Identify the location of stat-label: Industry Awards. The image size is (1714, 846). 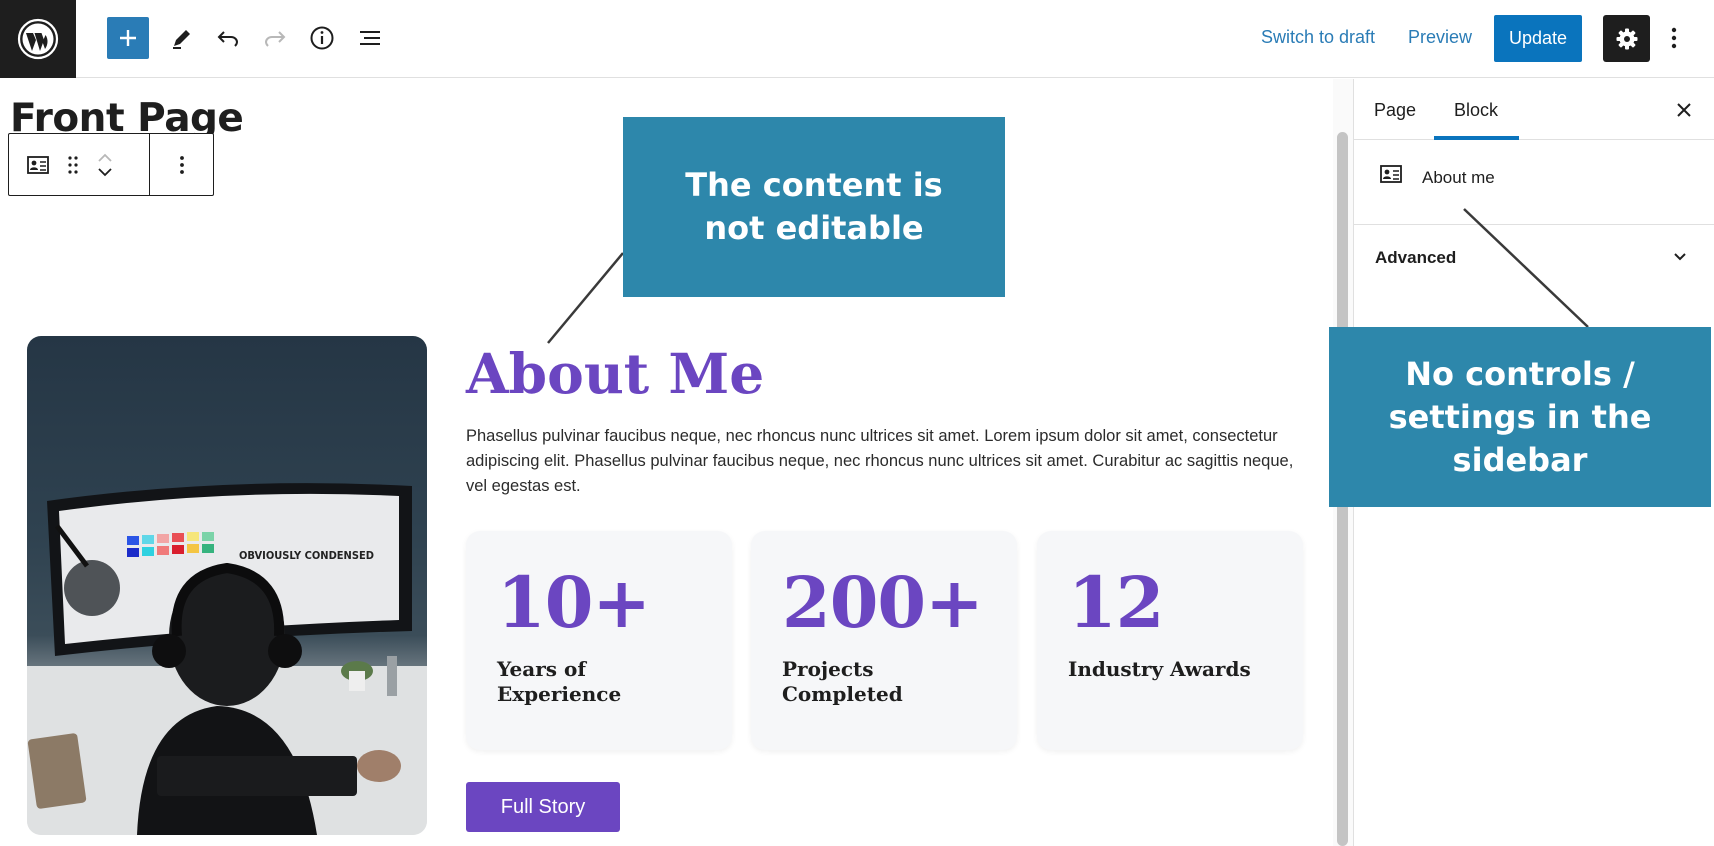
(1159, 669).